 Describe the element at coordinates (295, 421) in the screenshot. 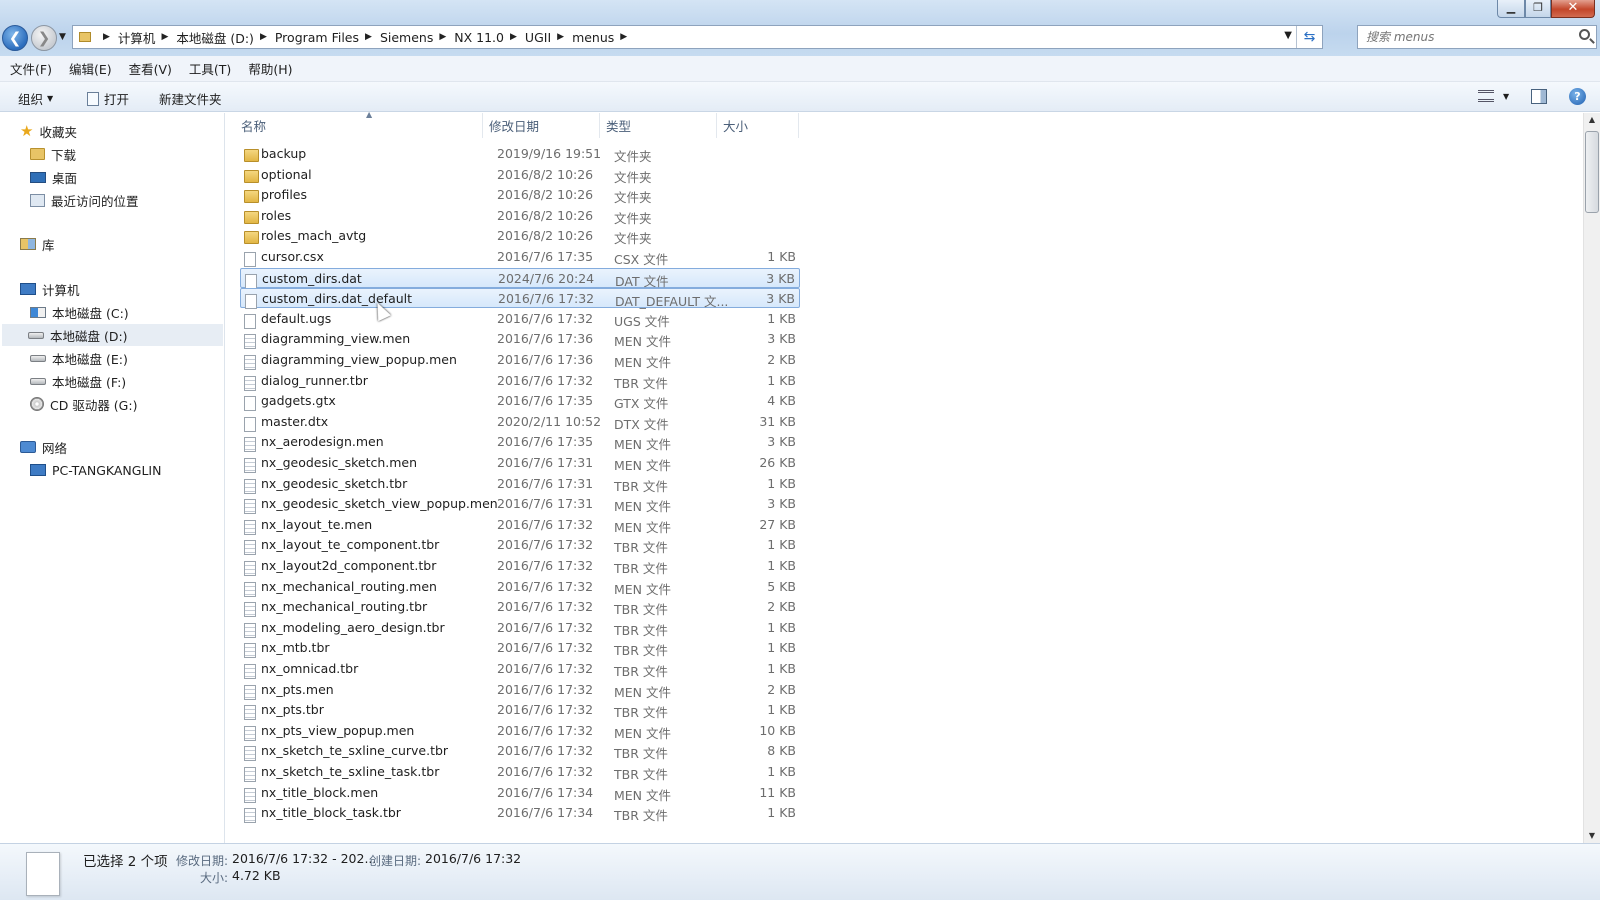

I see `file-name: master.dtx` at that location.